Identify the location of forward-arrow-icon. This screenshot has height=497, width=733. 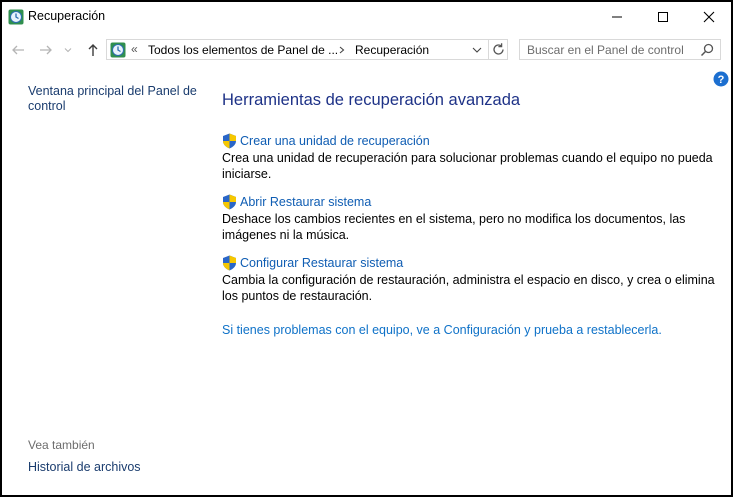
(46, 50).